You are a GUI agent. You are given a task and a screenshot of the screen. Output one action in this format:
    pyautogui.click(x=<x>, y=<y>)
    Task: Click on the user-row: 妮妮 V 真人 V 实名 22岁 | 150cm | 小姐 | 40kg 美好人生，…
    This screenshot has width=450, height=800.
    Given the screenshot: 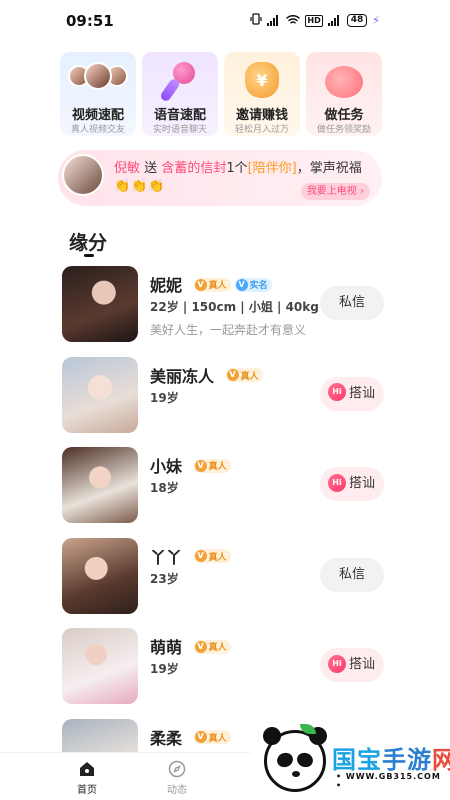 What is the action you would take?
    pyautogui.click(x=225, y=309)
    